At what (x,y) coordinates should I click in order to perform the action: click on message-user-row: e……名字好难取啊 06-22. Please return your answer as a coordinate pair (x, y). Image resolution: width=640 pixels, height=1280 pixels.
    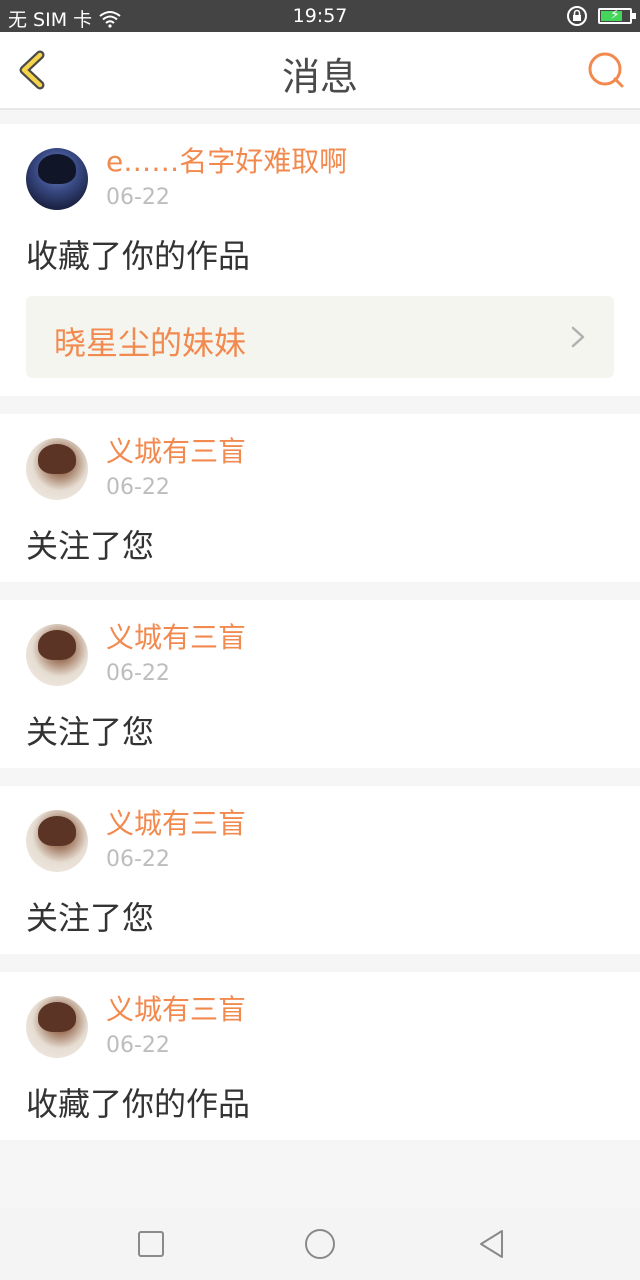
    Looking at the image, I should click on (320, 179).